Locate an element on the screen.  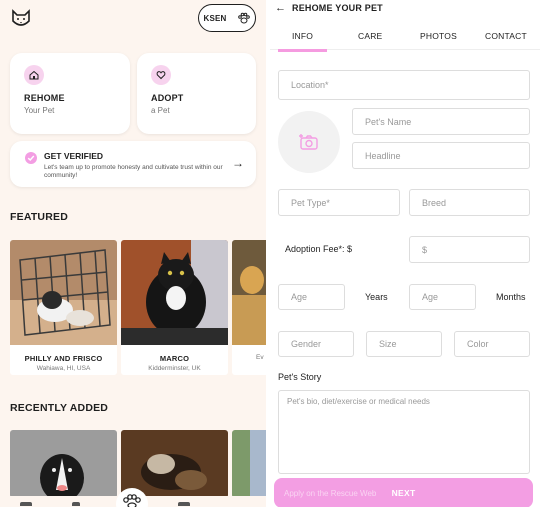
verify-title: GET VERIFIED is located at coordinates (74, 156).